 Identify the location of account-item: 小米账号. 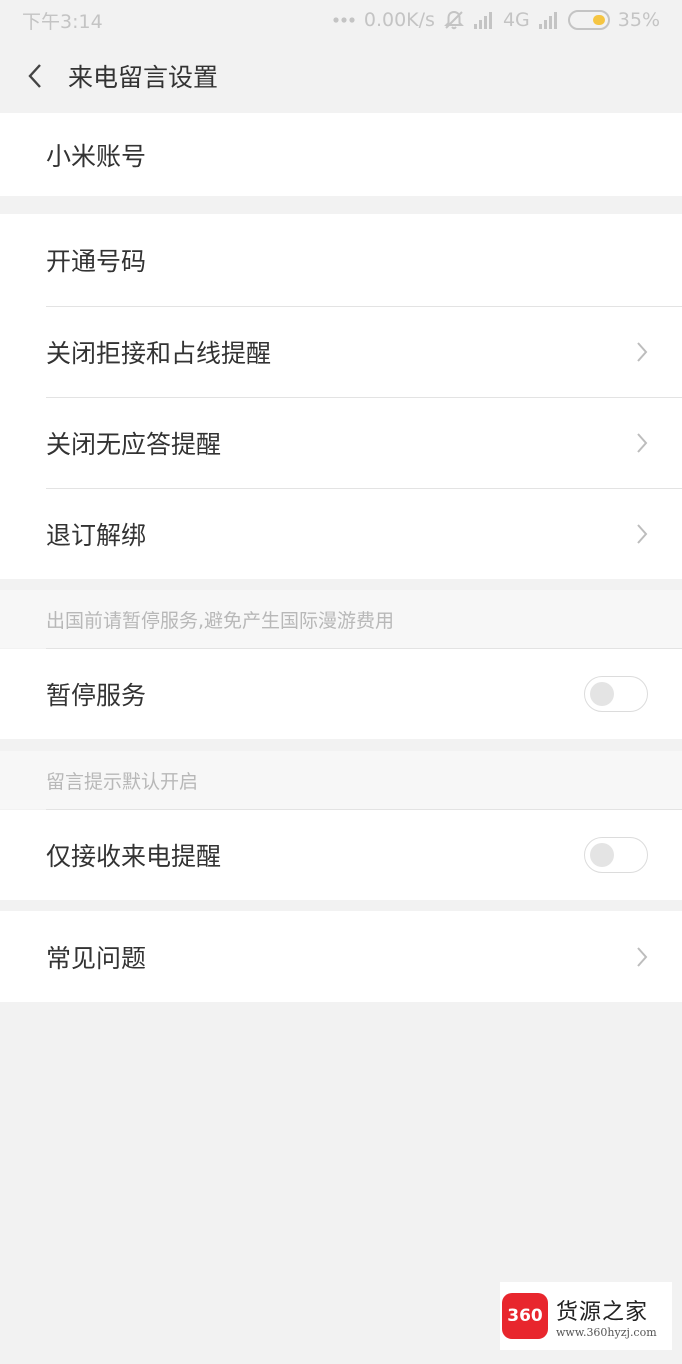
(341, 154).